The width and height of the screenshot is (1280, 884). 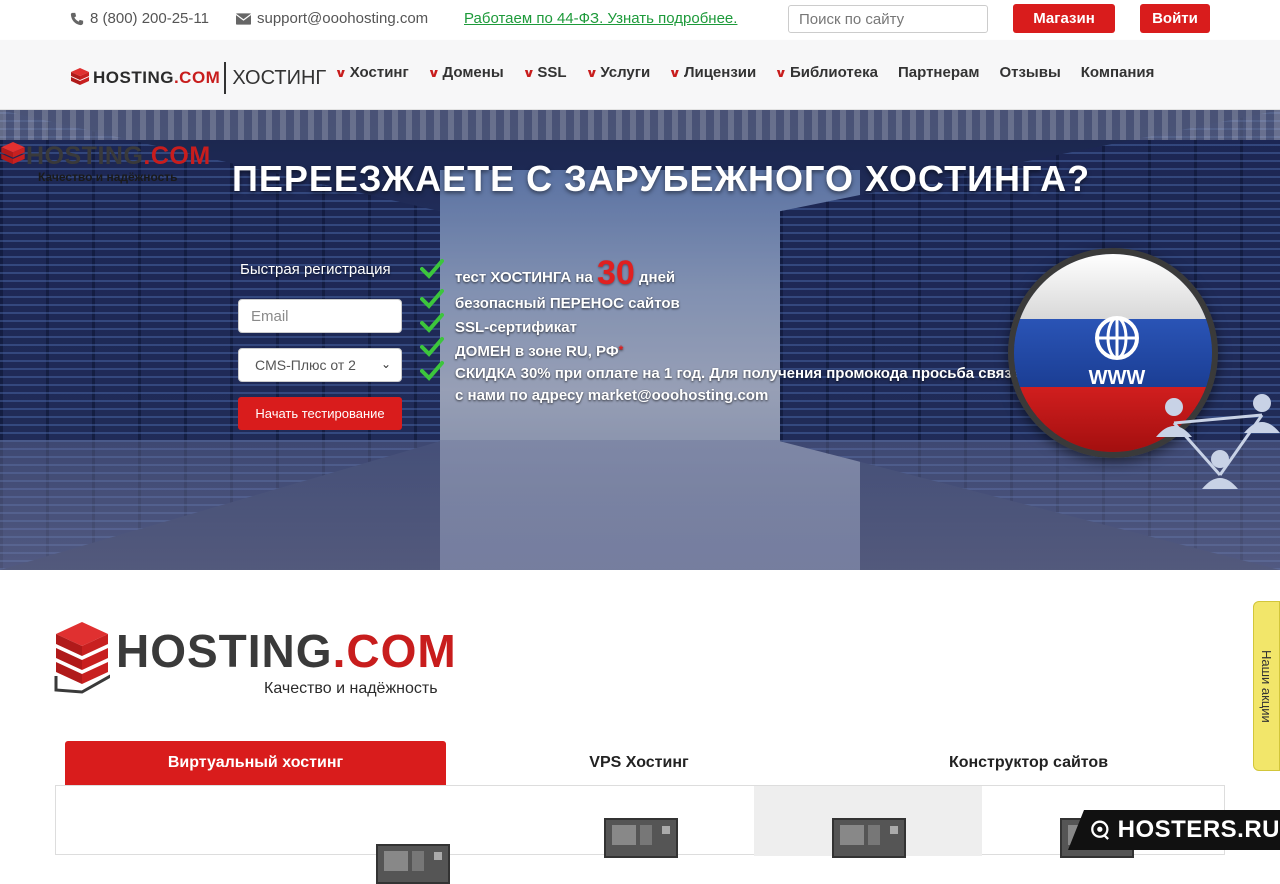 I want to click on chevron-down-icon: ⌄, so click(x=385, y=364).